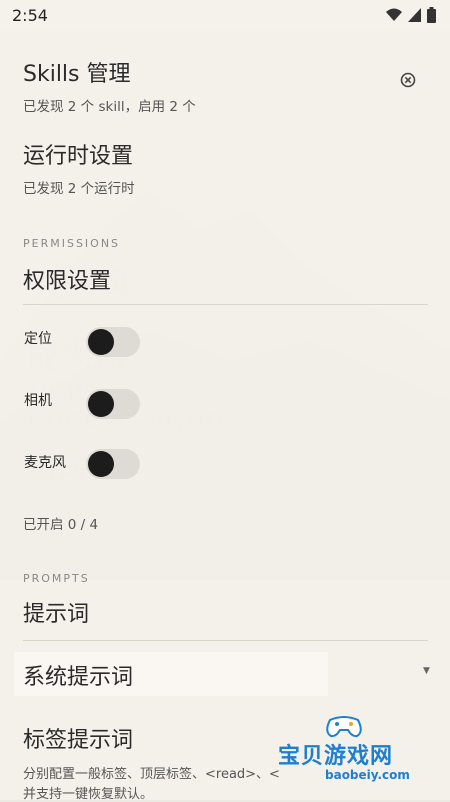  I want to click on status-icons, so click(411, 15).